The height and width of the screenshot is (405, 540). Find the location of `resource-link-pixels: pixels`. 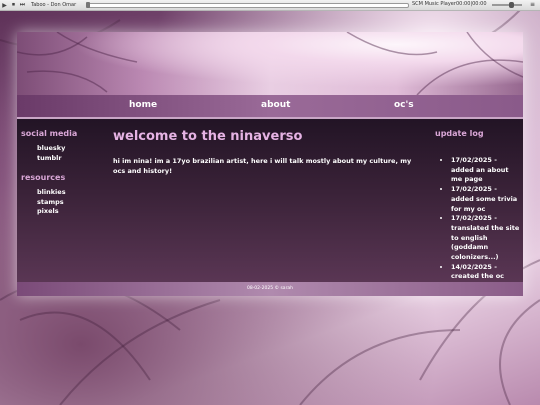

resource-link-pixels: pixels is located at coordinates (74, 212).